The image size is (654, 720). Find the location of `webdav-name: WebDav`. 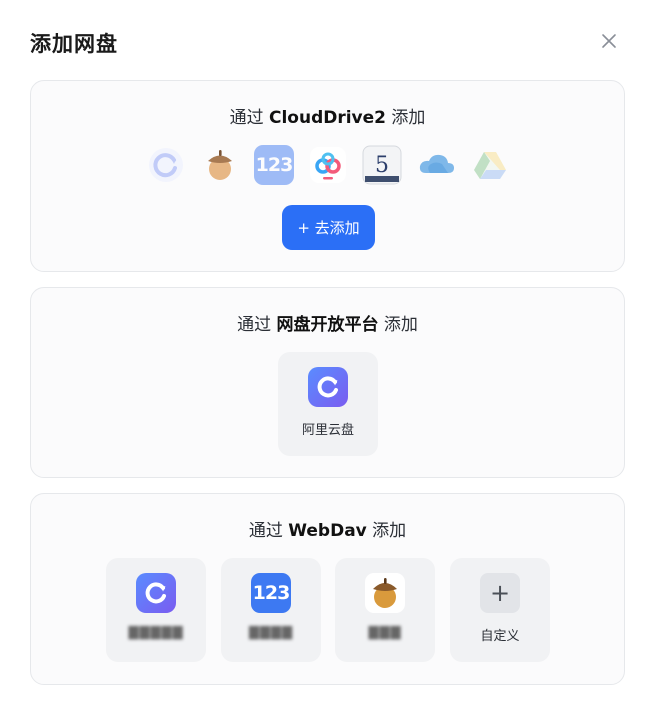

webdav-name: WebDav is located at coordinates (327, 531).